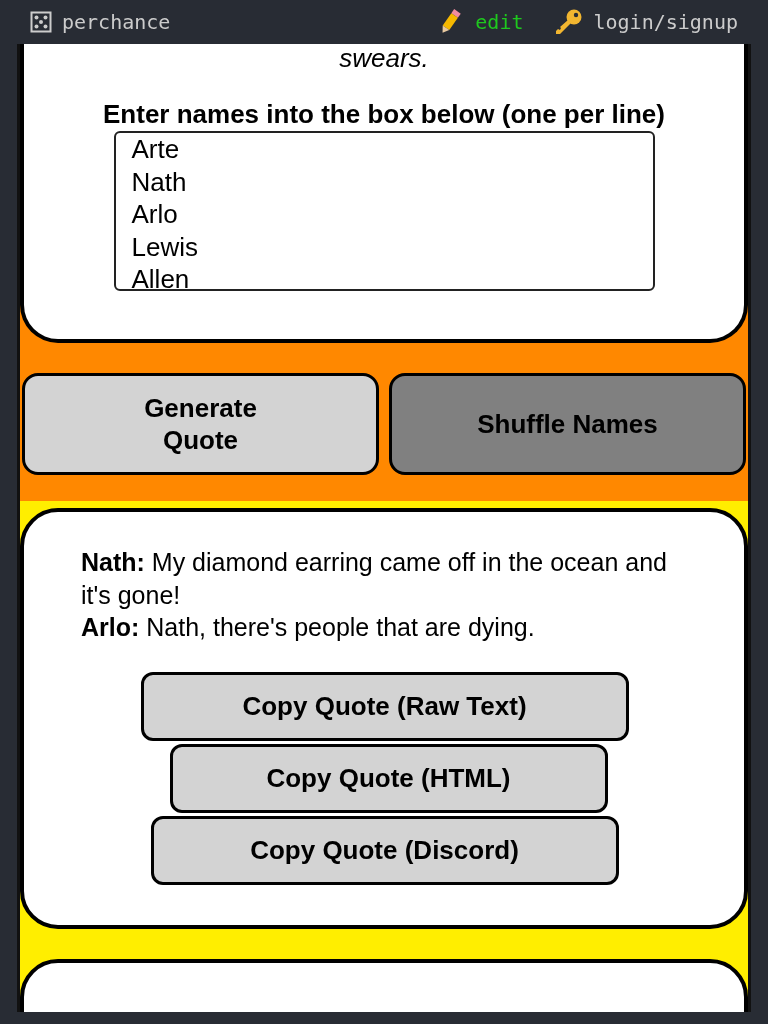  What do you see at coordinates (116, 22) in the screenshot?
I see `site-link: perchance` at bounding box center [116, 22].